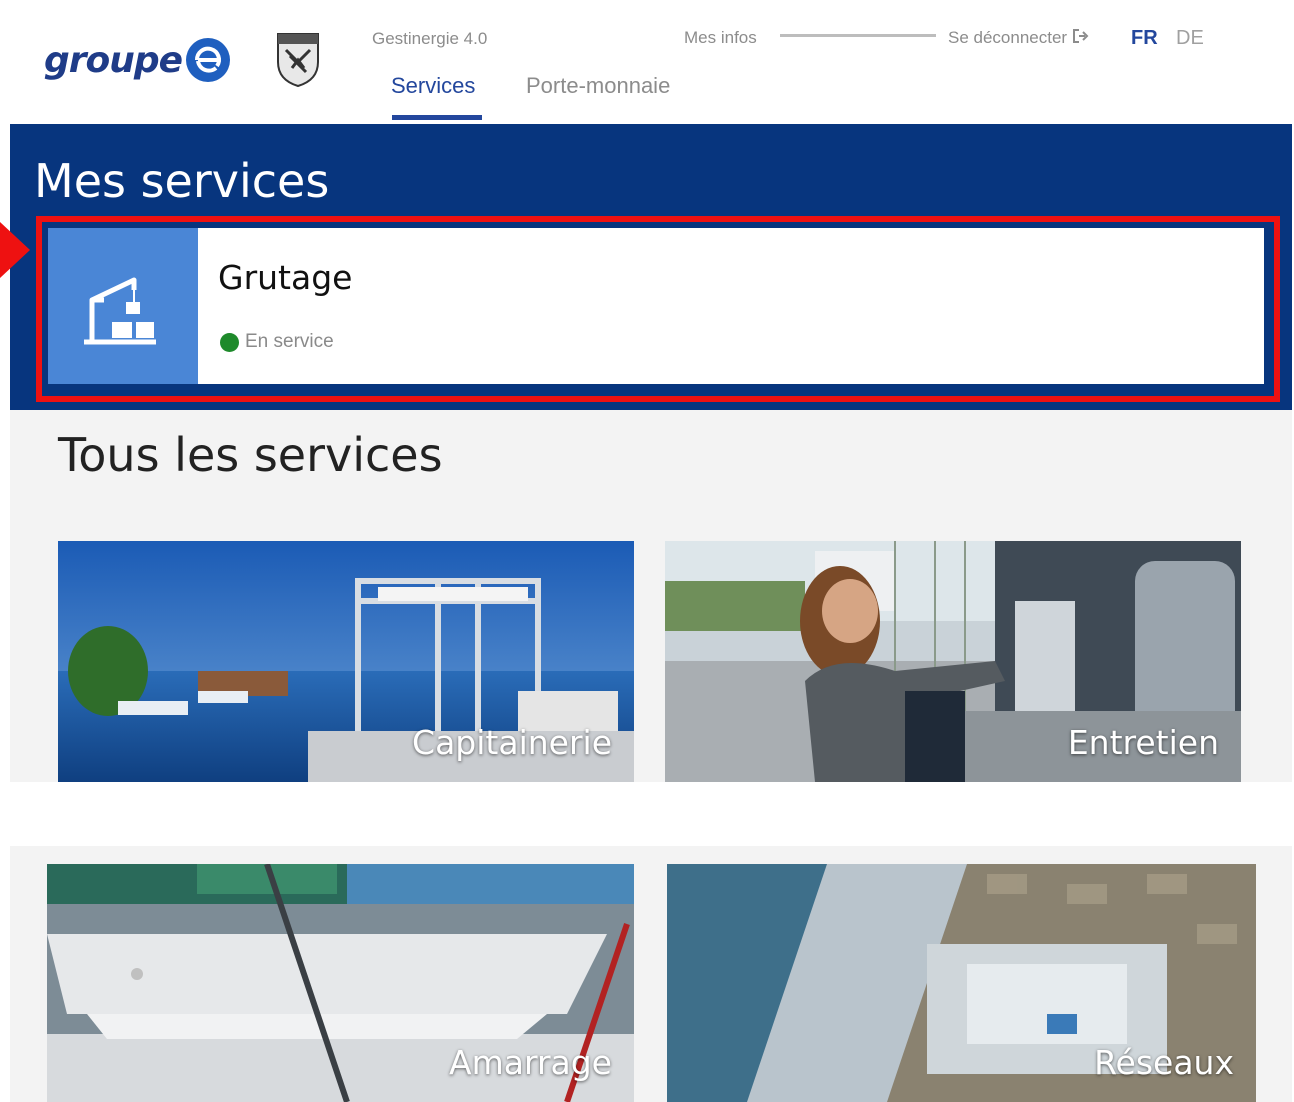 Image resolution: width=1294 pixels, height=1102 pixels. I want to click on tile-label: Réseaux, so click(1164, 1062).